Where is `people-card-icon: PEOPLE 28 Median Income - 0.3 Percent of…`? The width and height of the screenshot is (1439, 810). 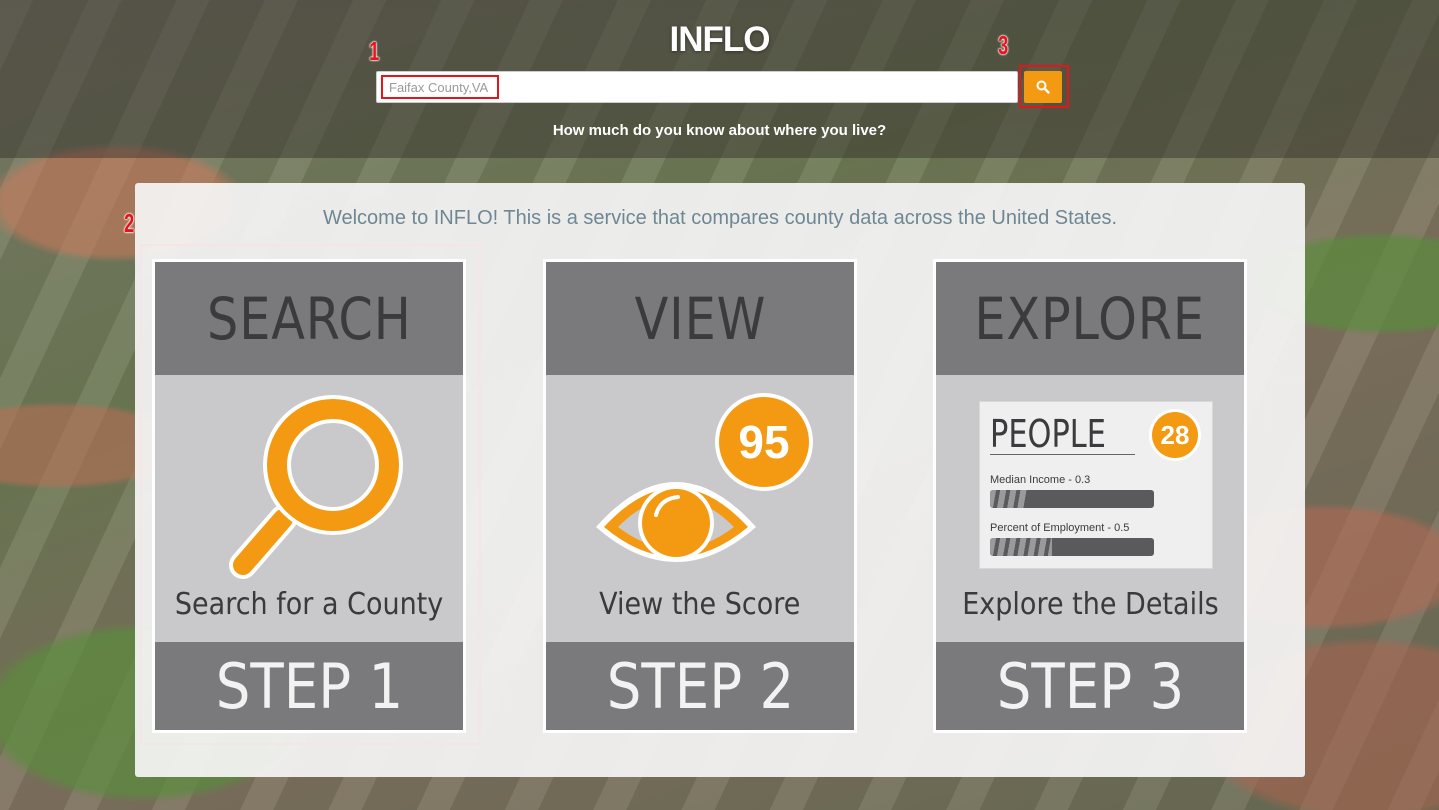
people-card-icon: PEOPLE 28 Median Income - 0.3 Percent of… is located at coordinates (1096, 485).